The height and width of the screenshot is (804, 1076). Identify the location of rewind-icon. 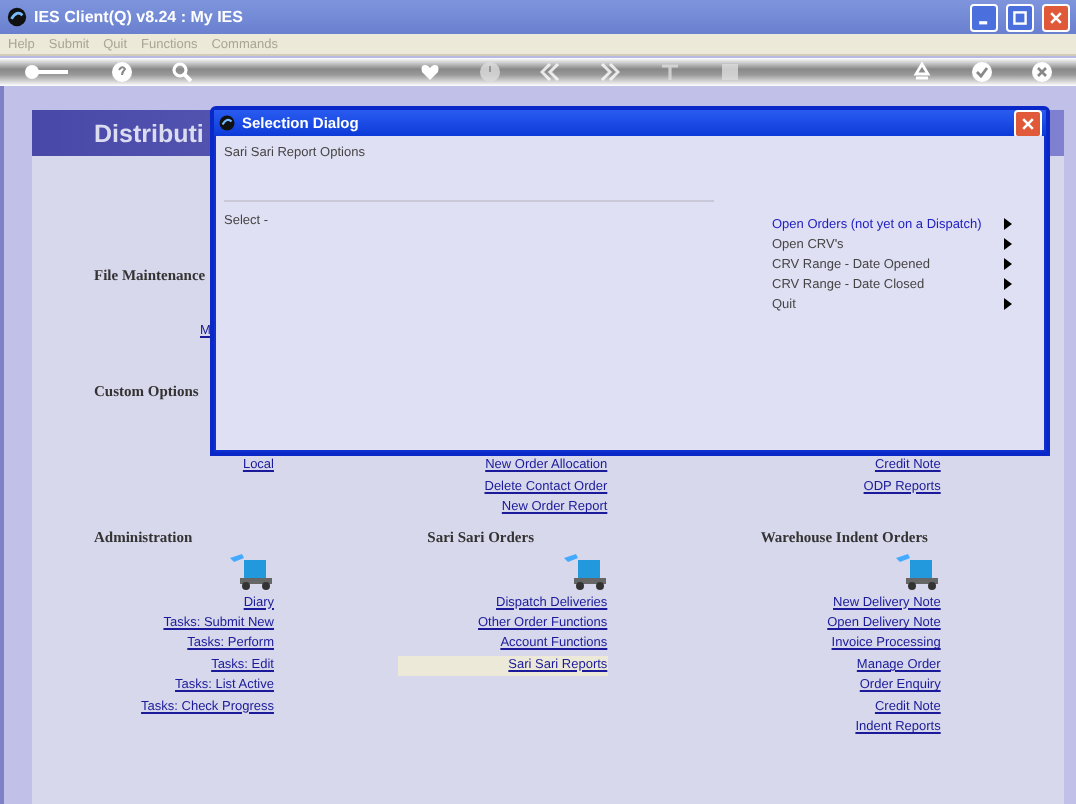
(549, 72).